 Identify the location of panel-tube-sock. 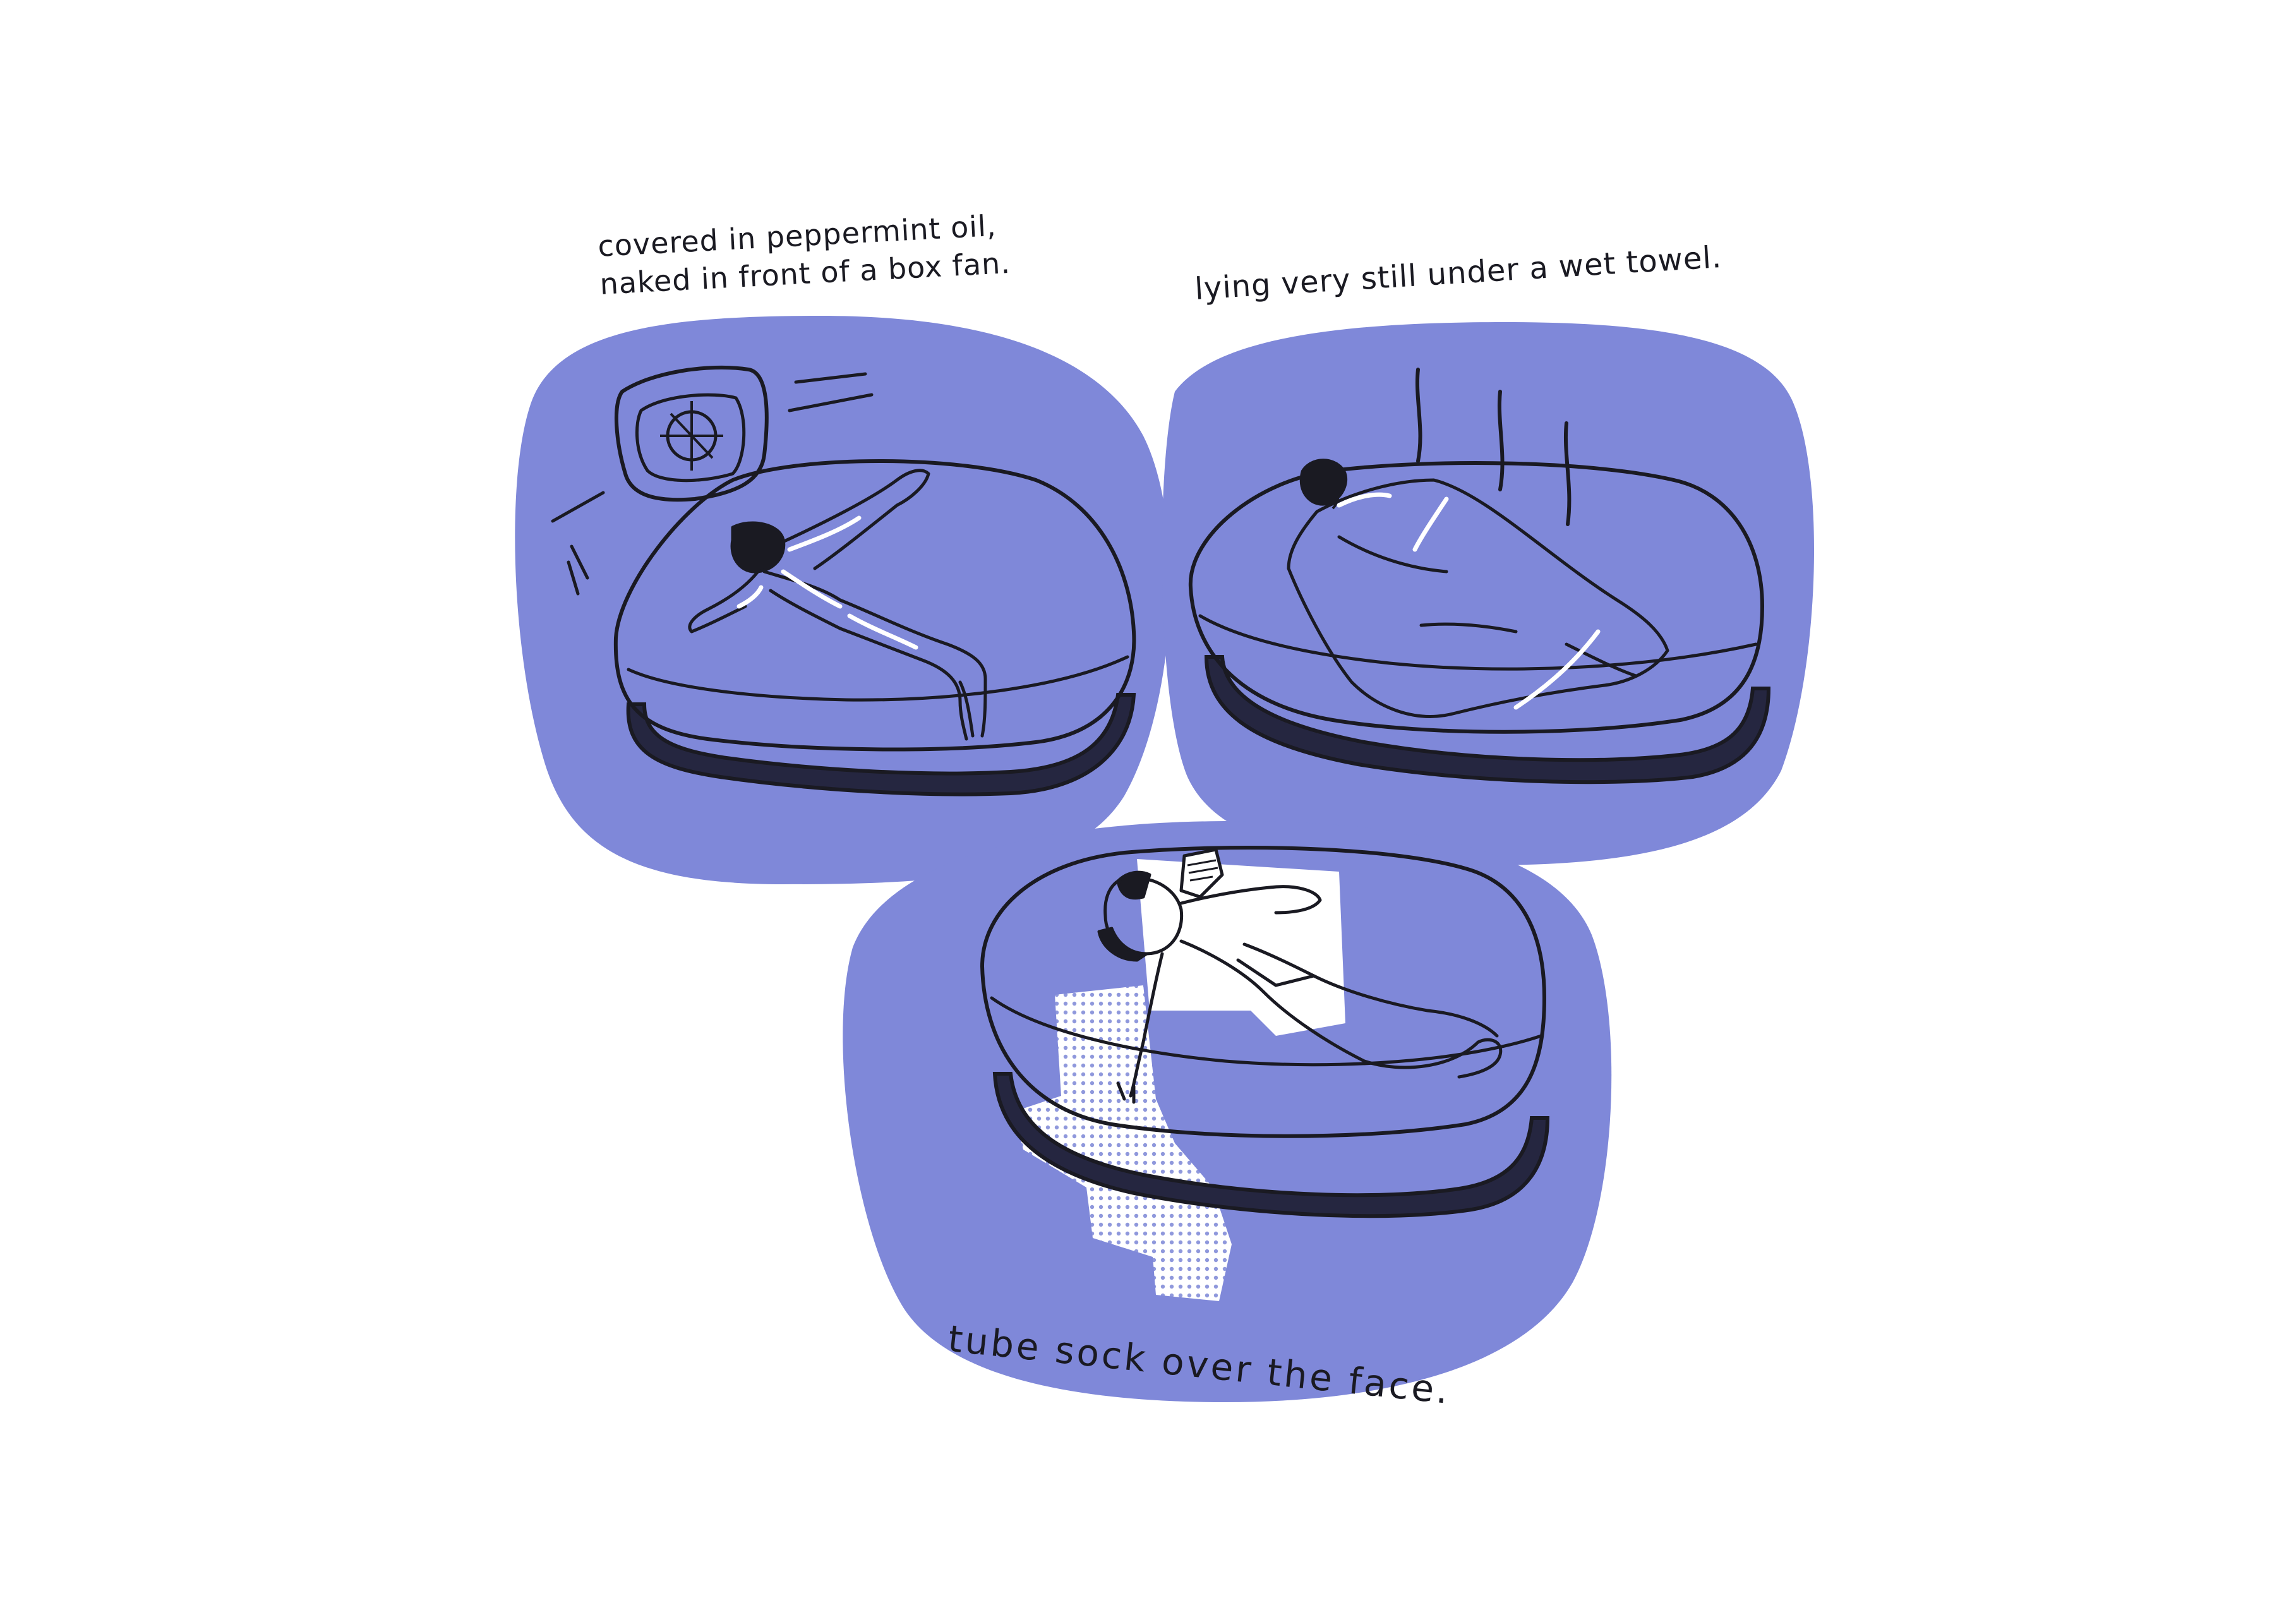
(1227, 1111).